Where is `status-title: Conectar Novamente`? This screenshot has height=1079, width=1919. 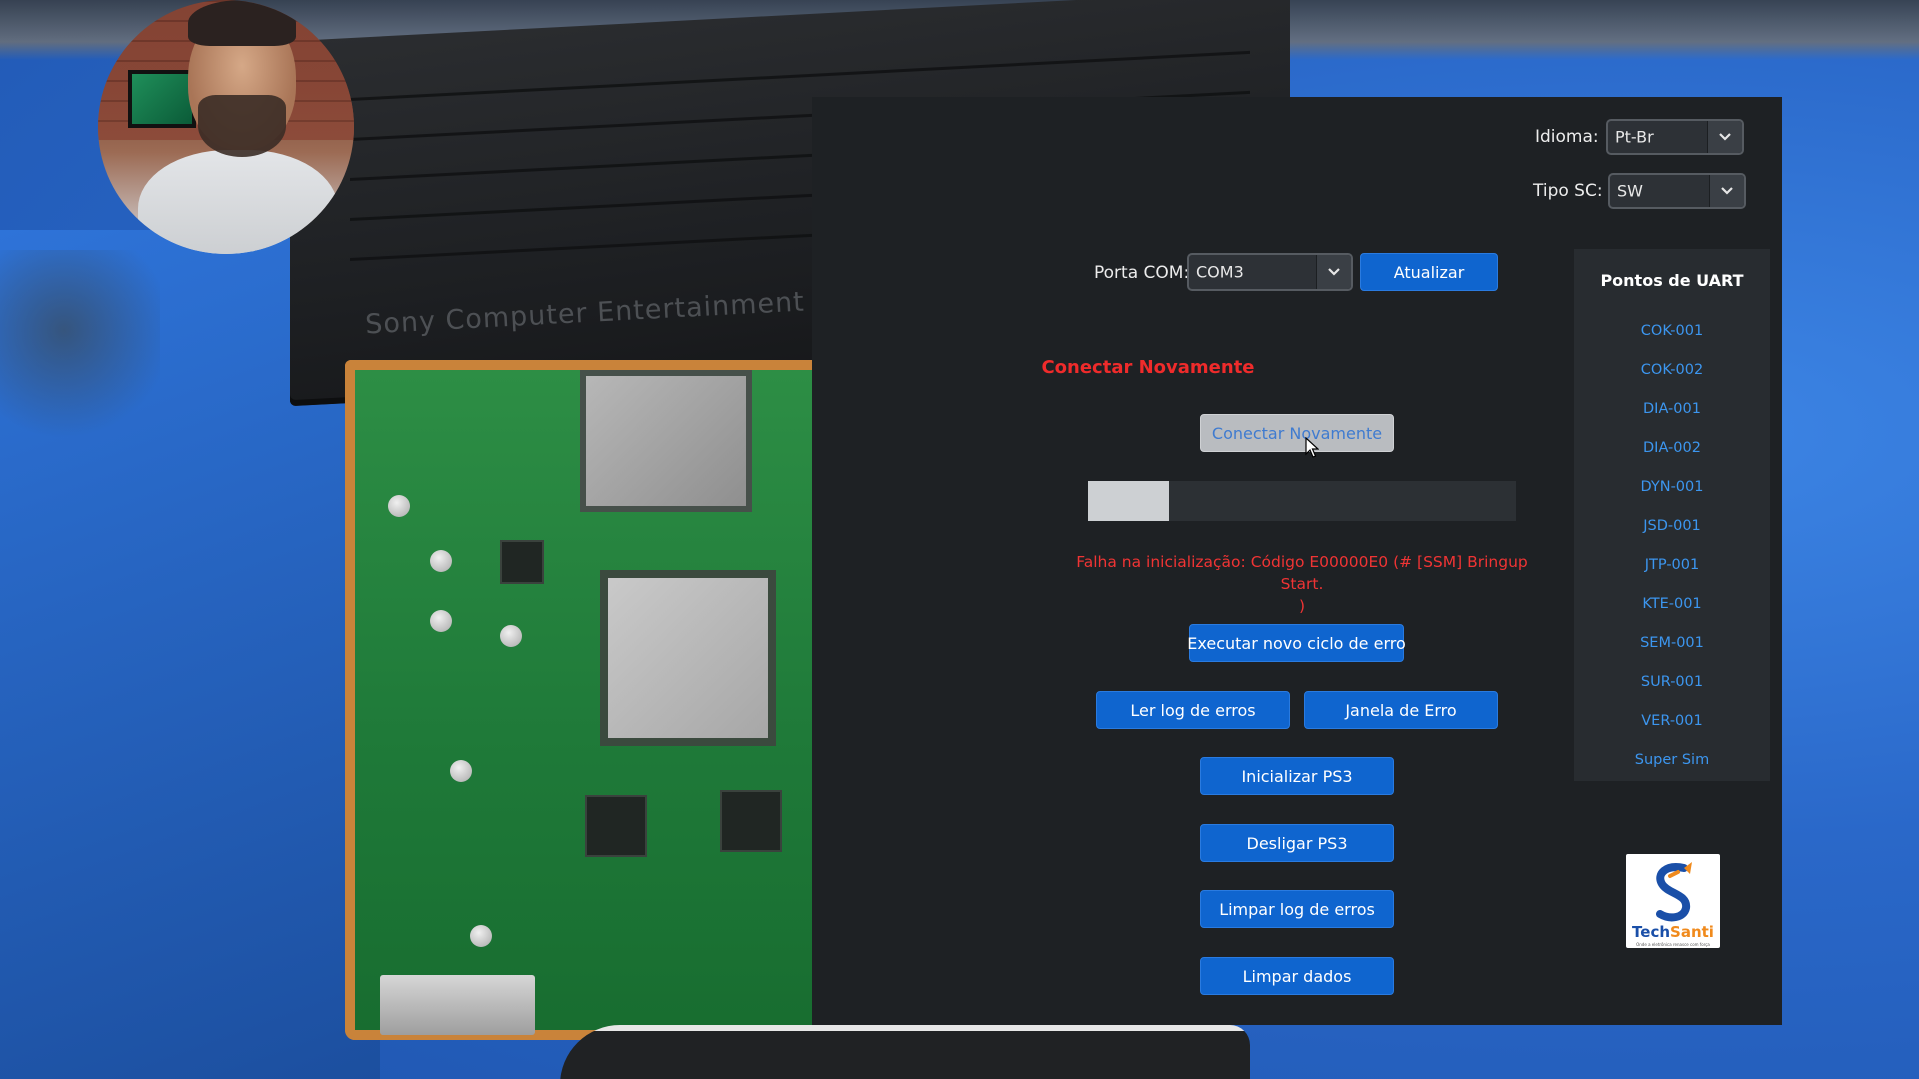 status-title: Conectar Novamente is located at coordinates (1148, 367).